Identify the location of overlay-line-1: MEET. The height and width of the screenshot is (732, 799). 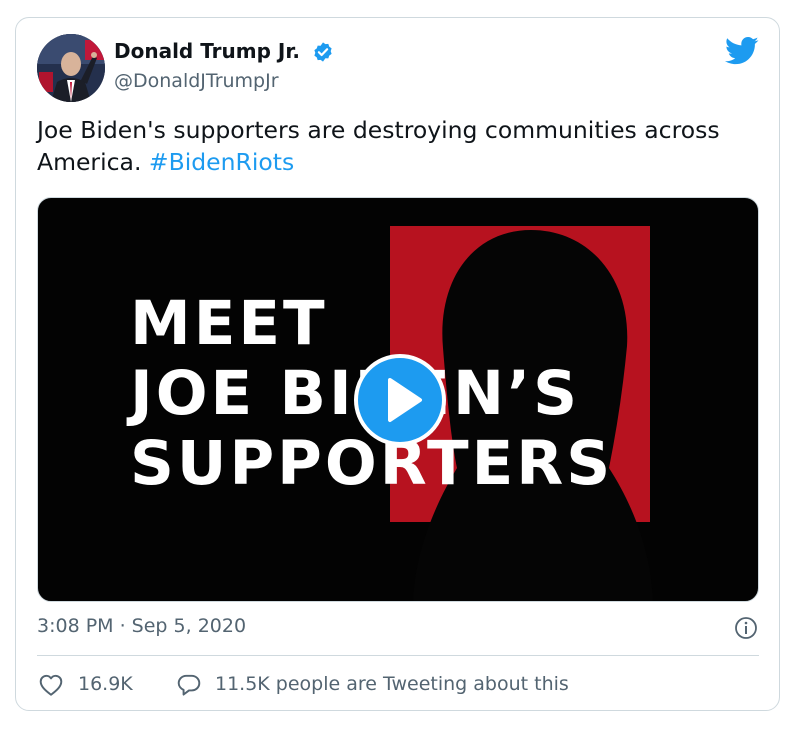
(229, 323).